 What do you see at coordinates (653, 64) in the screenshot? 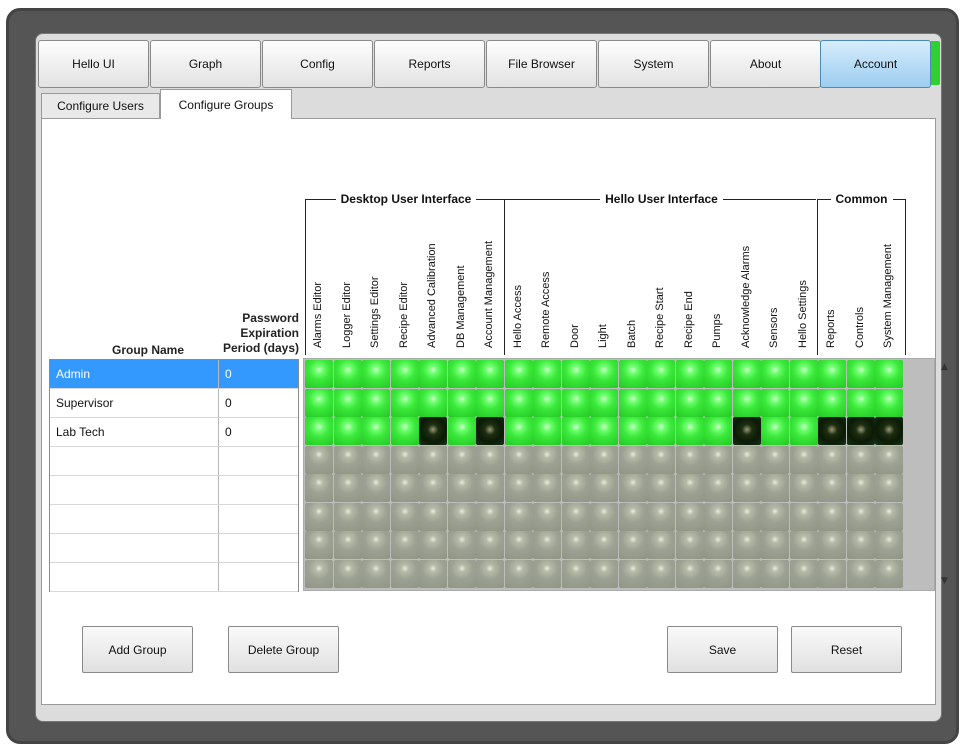
I see `tab-system: System` at bounding box center [653, 64].